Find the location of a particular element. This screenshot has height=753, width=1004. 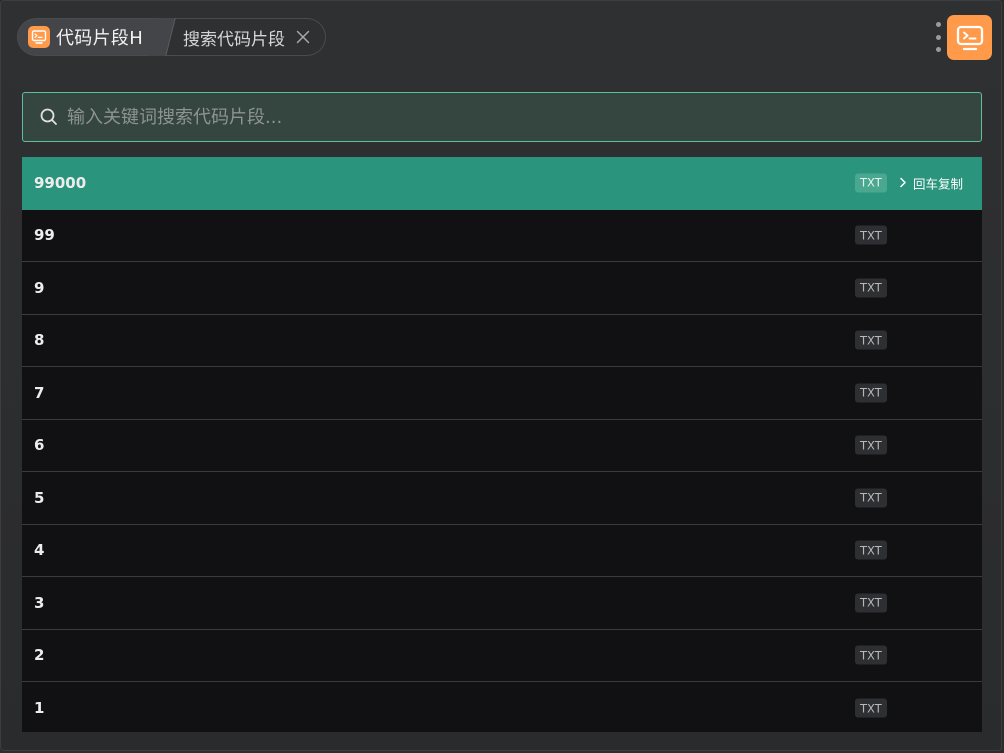

snippet-title: 99 is located at coordinates (44, 235).